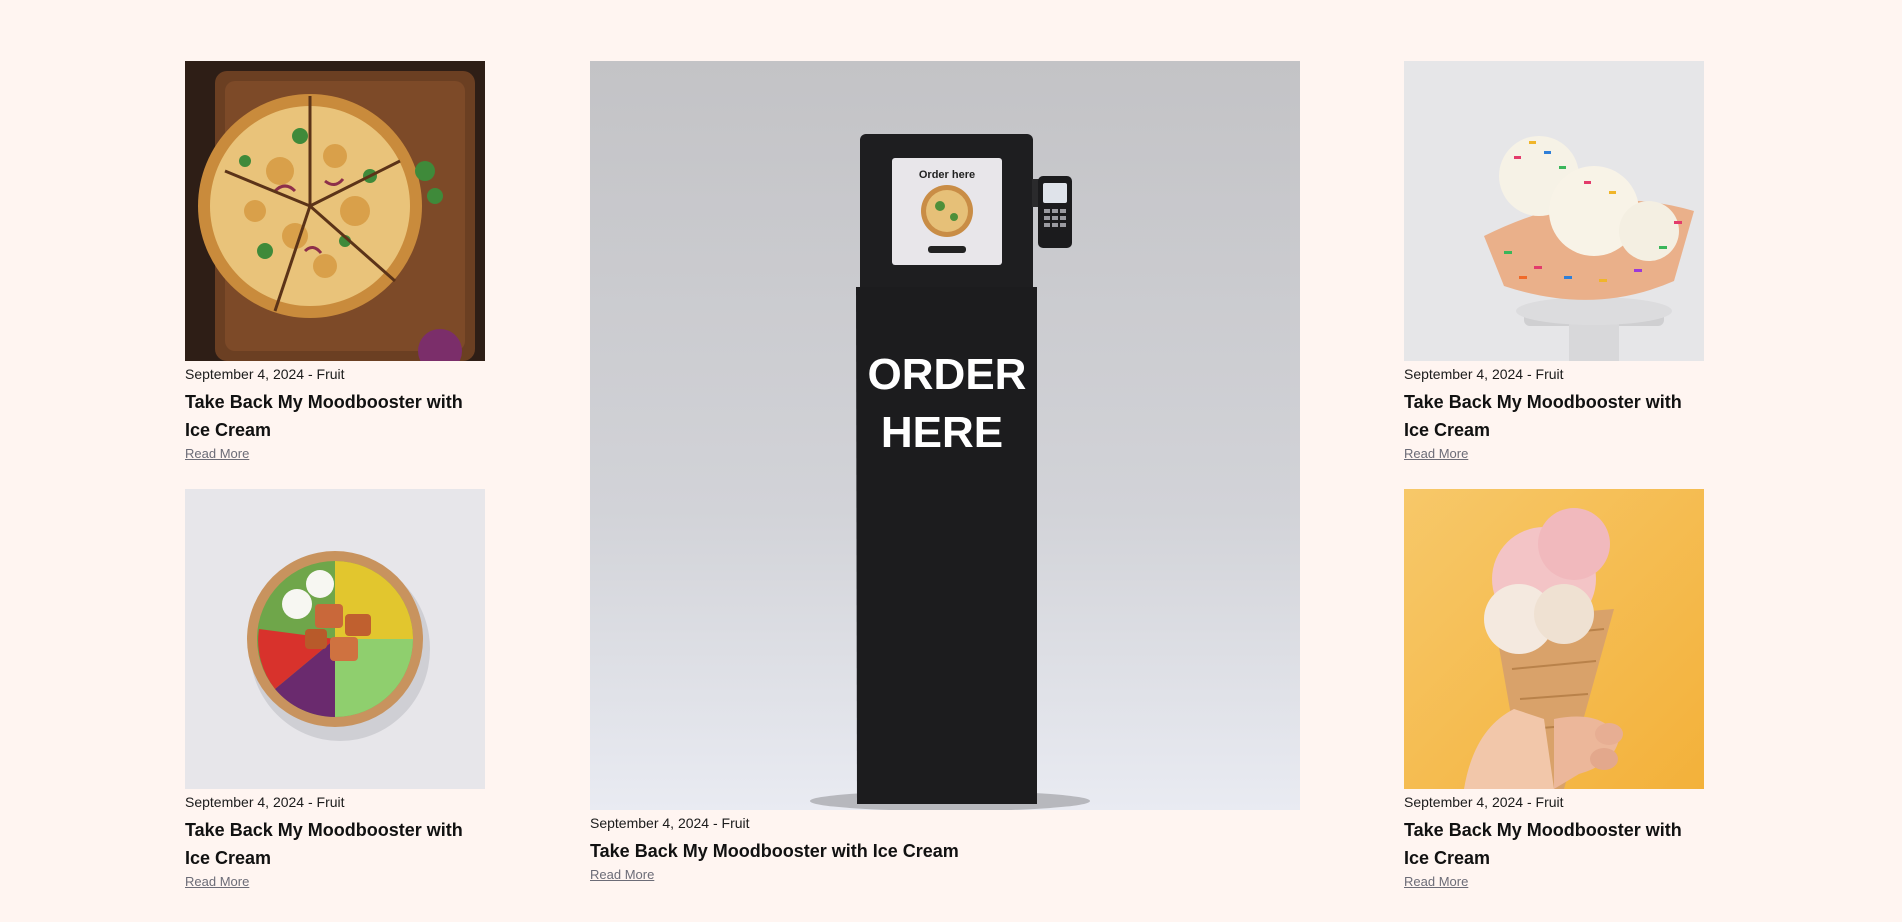 This screenshot has height=922, width=1902. I want to click on ice-cream-cone-image, so click(1554, 639).